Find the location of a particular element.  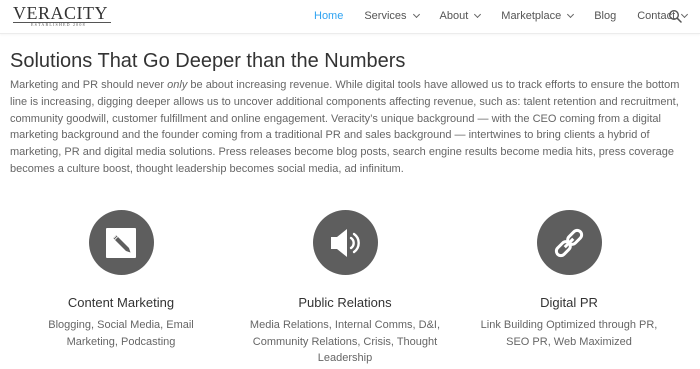

nav-item-services: Services is located at coordinates (392, 16).